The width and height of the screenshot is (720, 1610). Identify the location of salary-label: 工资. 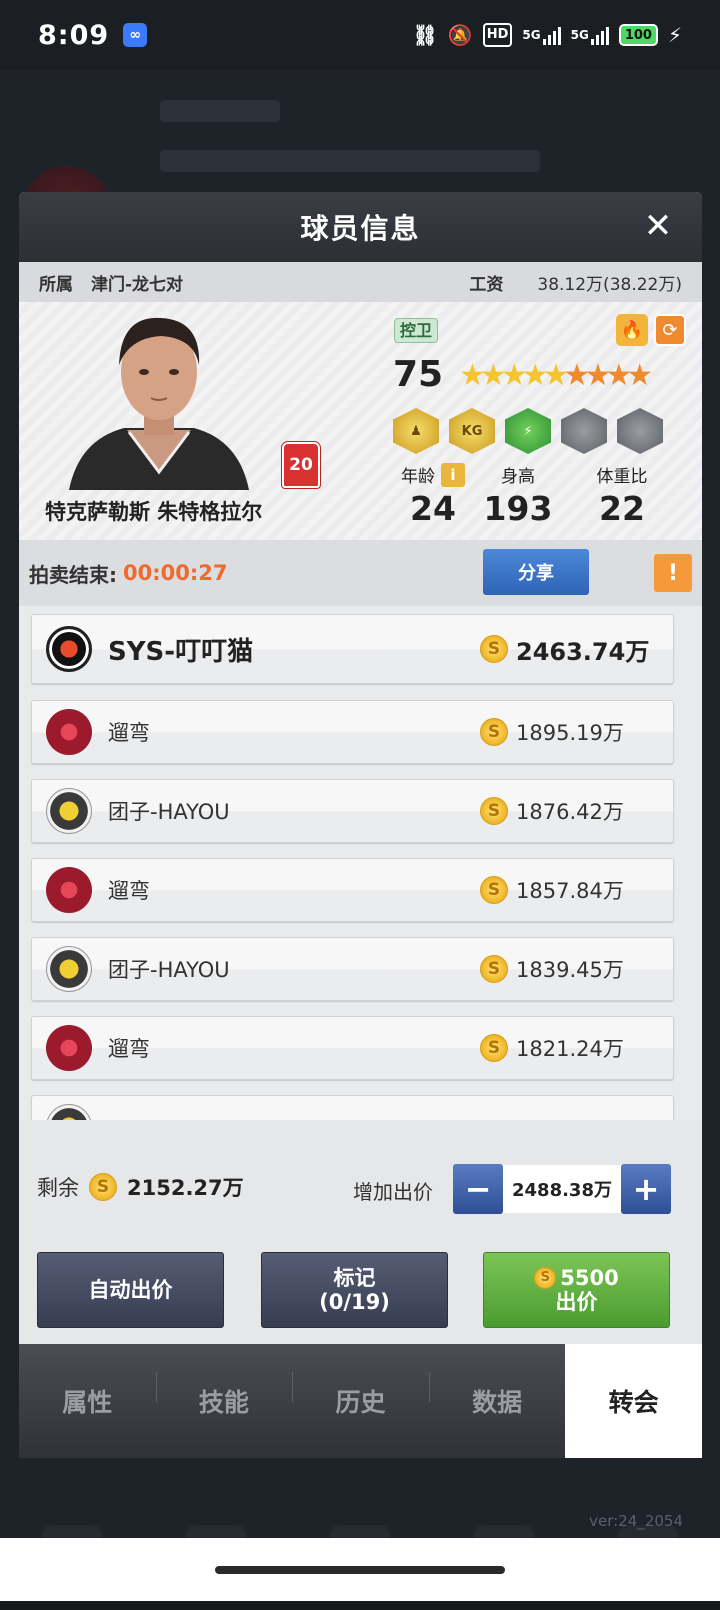
(486, 284).